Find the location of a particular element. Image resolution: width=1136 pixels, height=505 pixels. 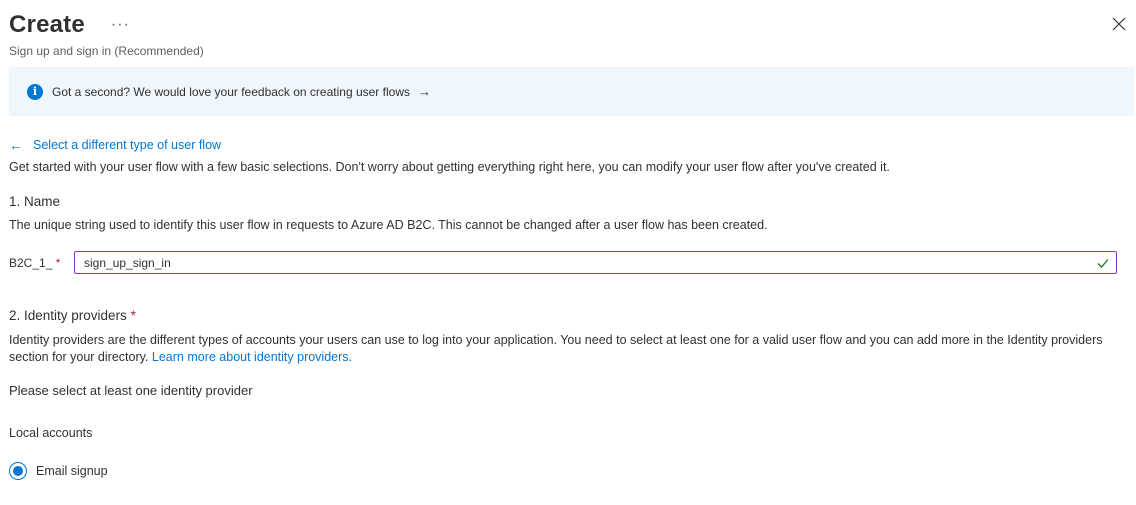

radio-selected-dot is located at coordinates (18, 471).